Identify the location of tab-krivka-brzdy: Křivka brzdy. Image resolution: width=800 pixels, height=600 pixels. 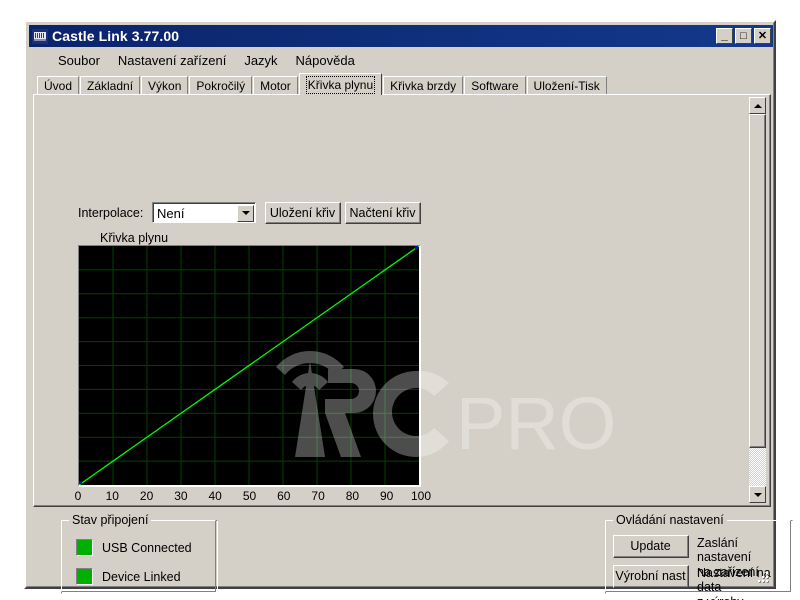
(423, 85).